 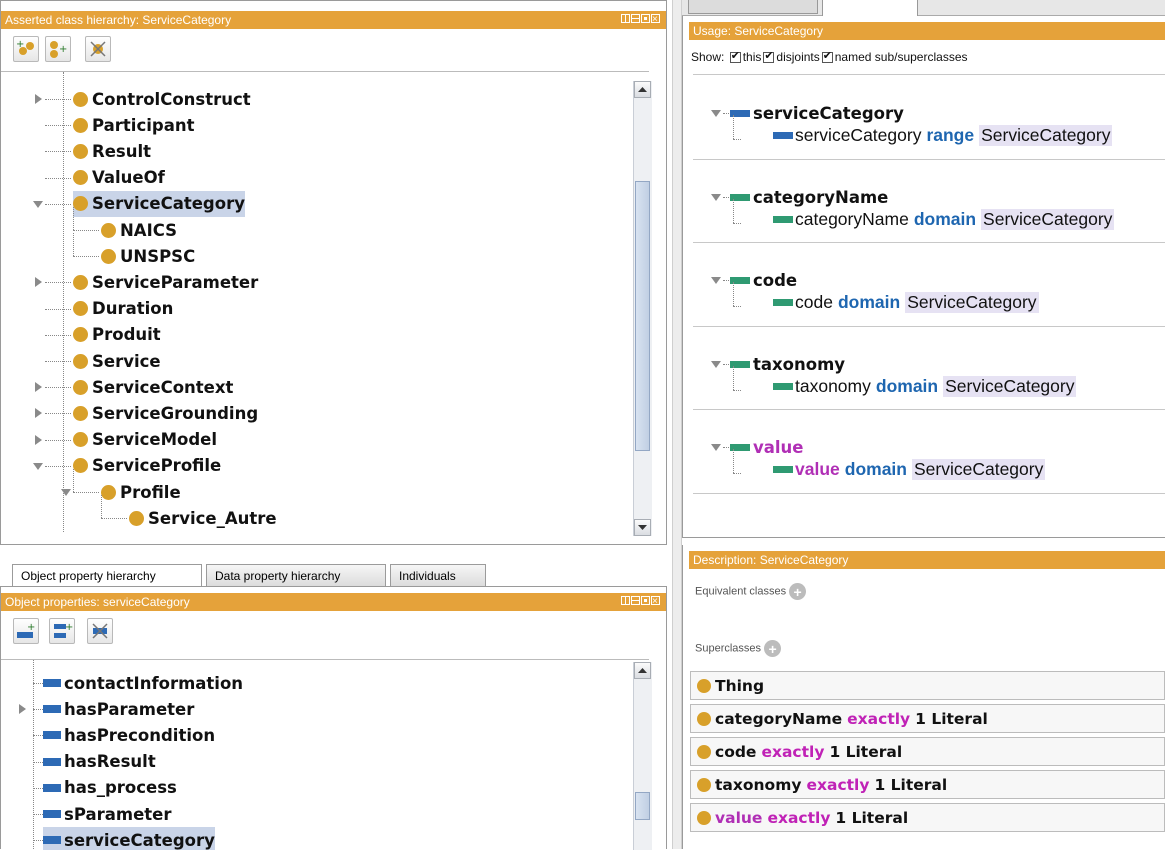 What do you see at coordinates (143, 683) in the screenshot?
I see `property-tree-row: contactInformation` at bounding box center [143, 683].